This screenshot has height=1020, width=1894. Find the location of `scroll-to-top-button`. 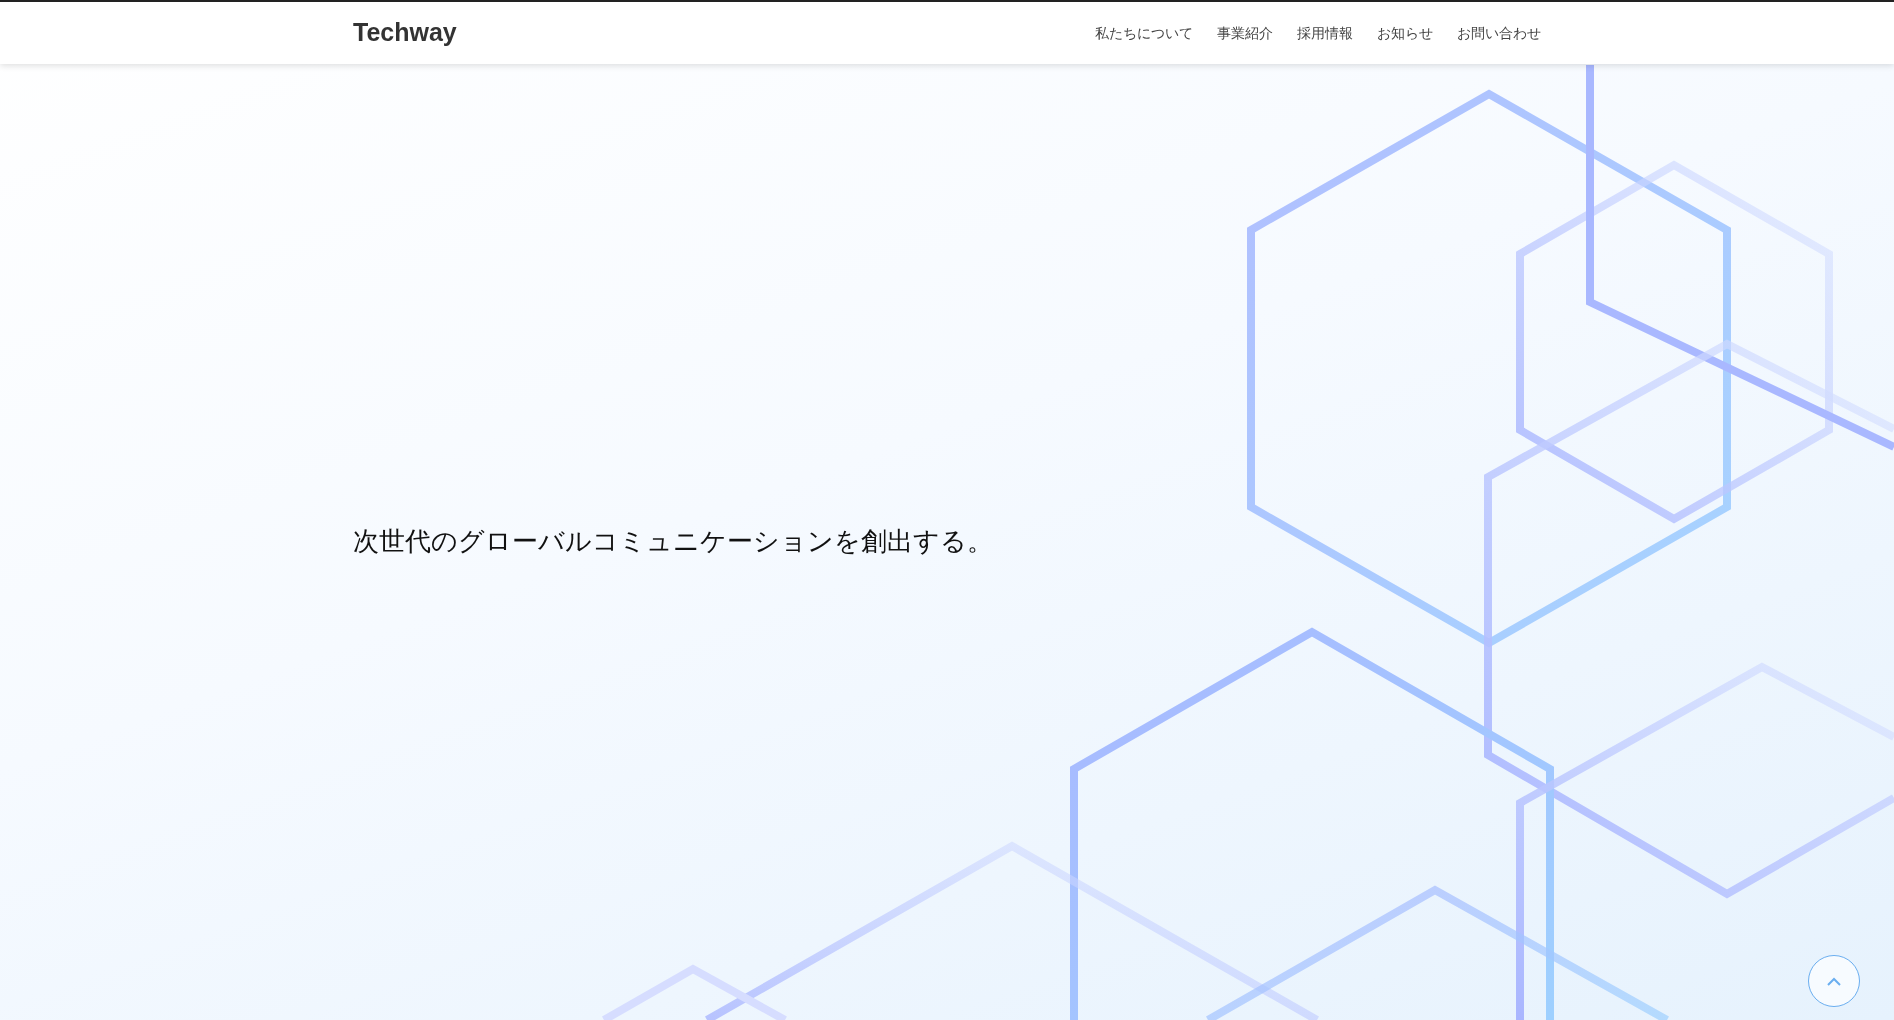

scroll-to-top-button is located at coordinates (1834, 981).